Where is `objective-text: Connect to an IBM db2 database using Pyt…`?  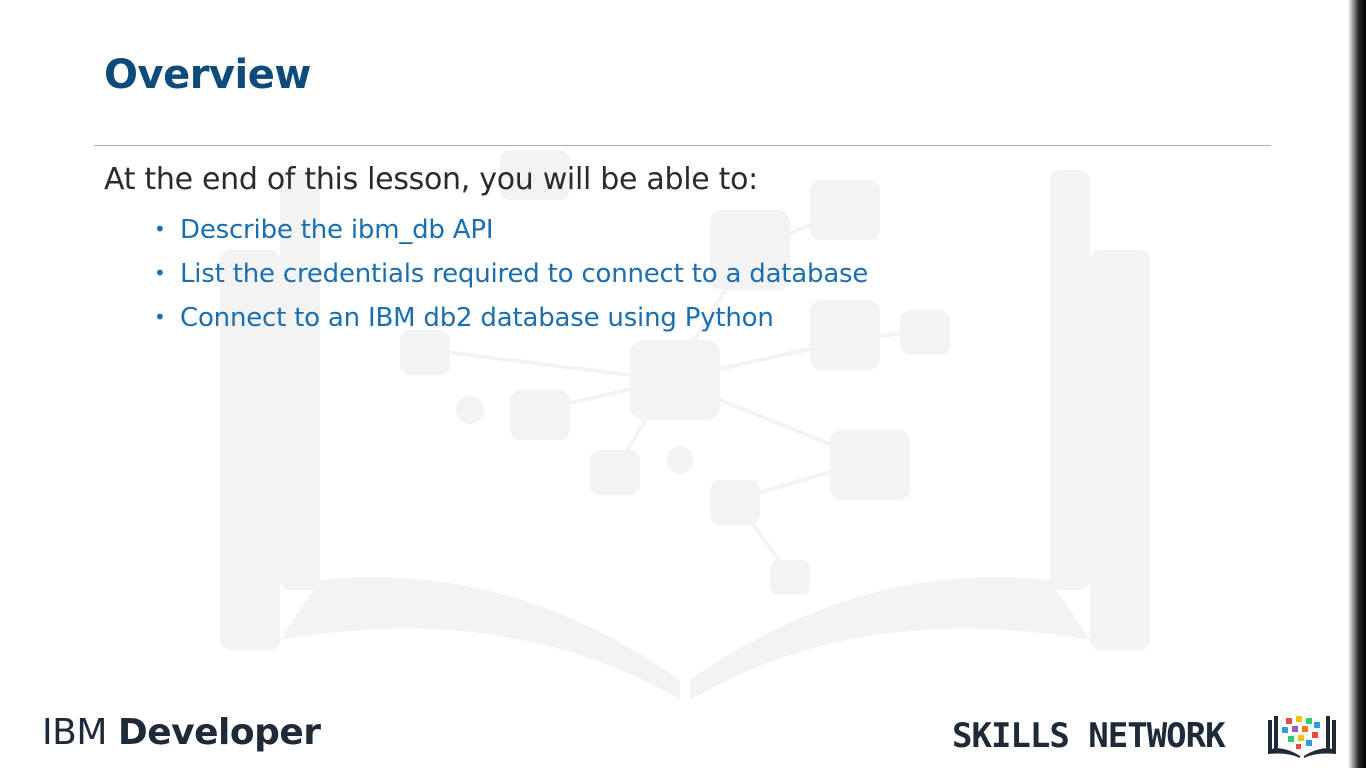 objective-text: Connect to an IBM db2 database using Pyt… is located at coordinates (477, 318).